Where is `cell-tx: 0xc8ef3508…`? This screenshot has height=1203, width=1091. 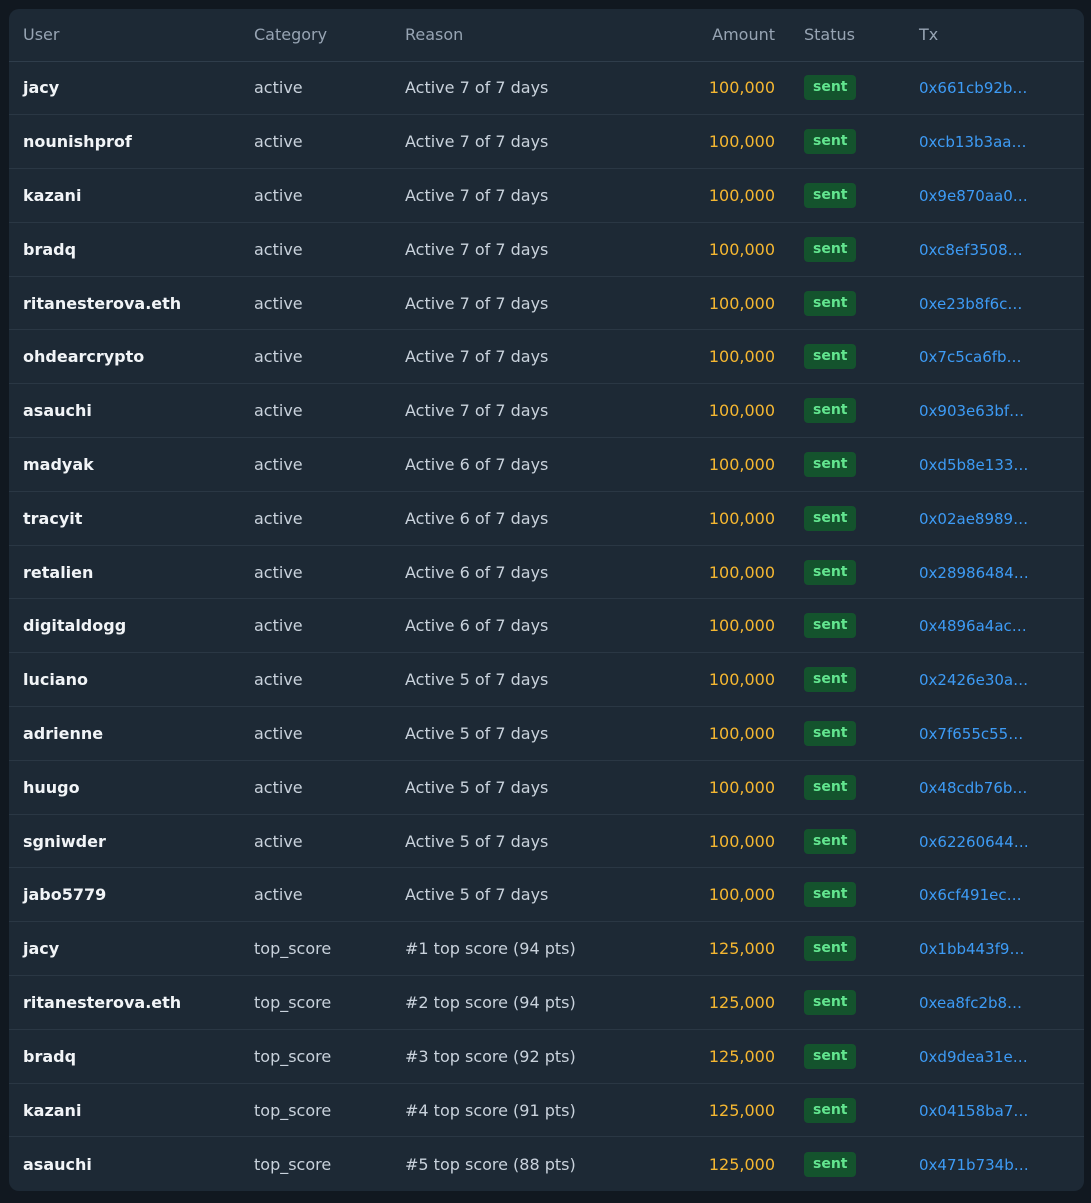
cell-tx: 0xc8ef3508… is located at coordinates (1001, 249).